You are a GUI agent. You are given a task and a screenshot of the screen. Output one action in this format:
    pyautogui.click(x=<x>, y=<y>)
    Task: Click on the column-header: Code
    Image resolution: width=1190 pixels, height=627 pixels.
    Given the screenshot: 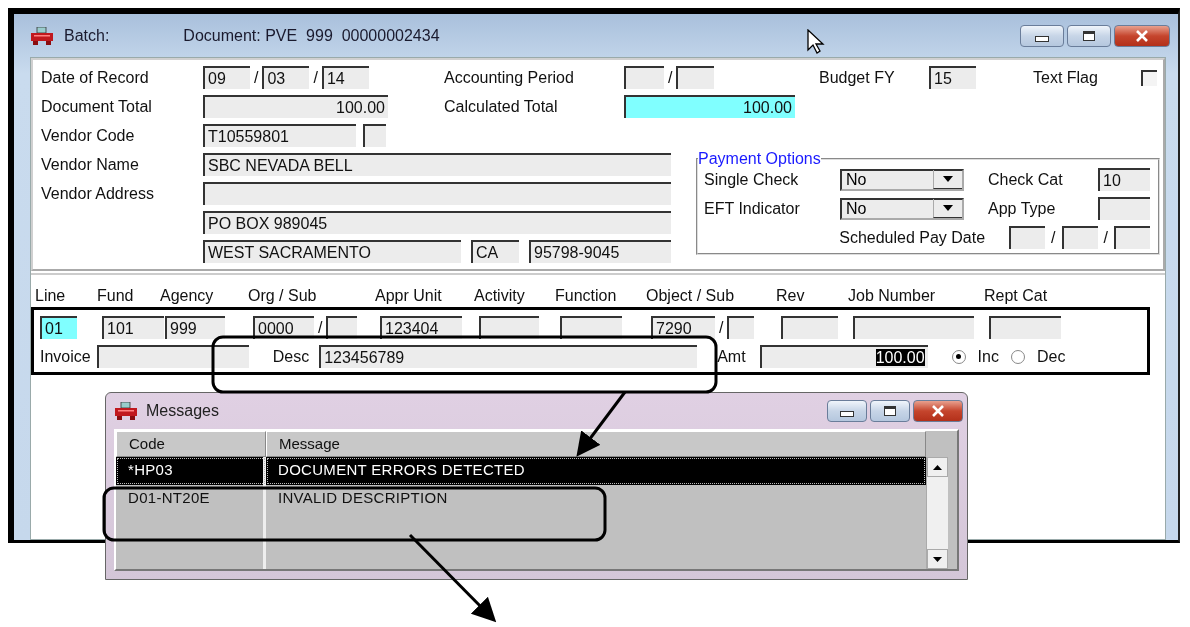 What is the action you would take?
    pyautogui.click(x=191, y=444)
    